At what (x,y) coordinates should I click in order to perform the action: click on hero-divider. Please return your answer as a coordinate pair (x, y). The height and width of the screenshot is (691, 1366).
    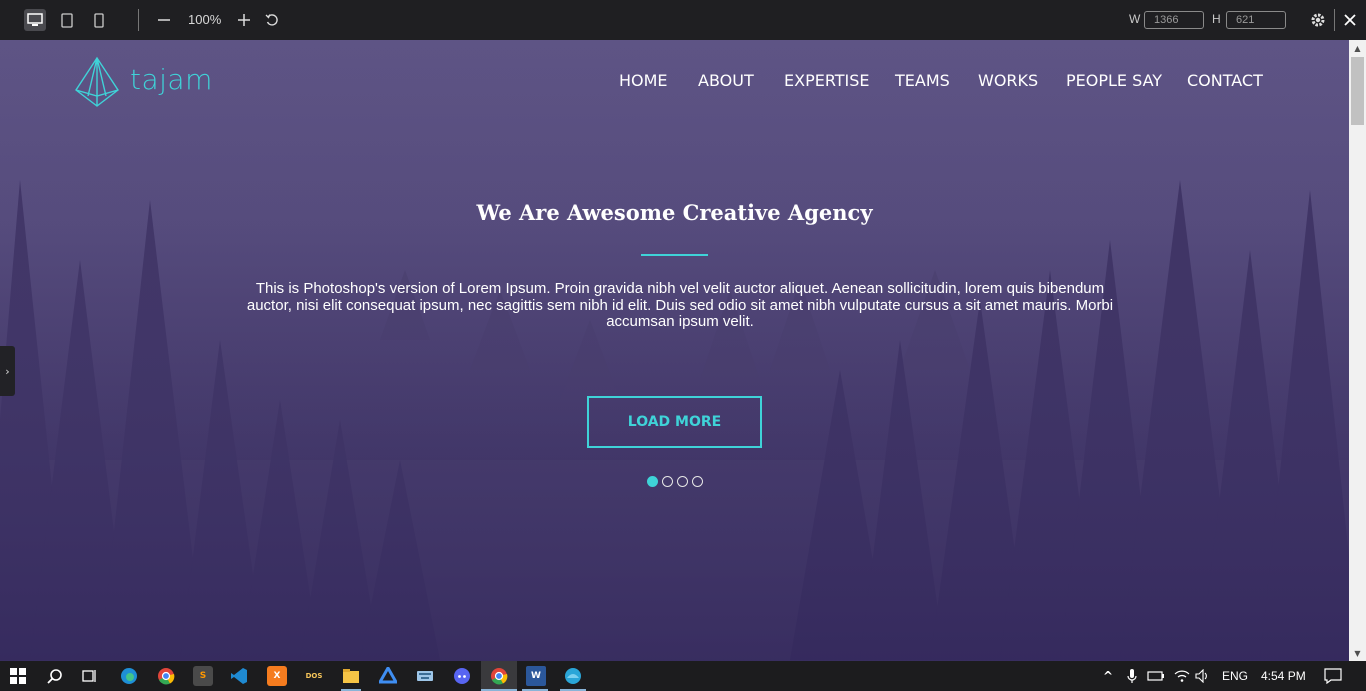
    Looking at the image, I should click on (674, 255).